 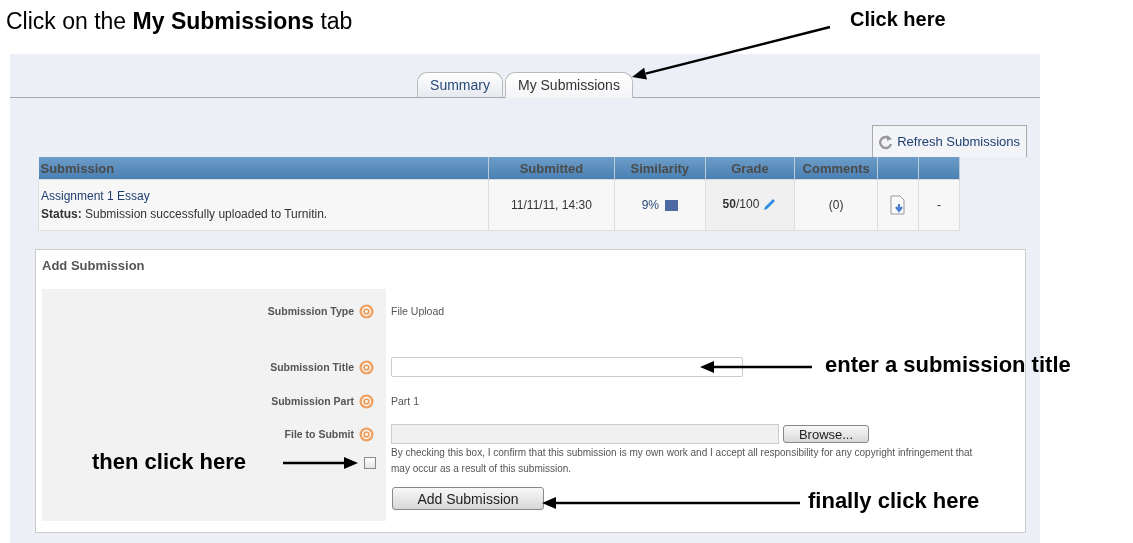 I want to click on field-label: File to Submit, so click(x=319, y=434).